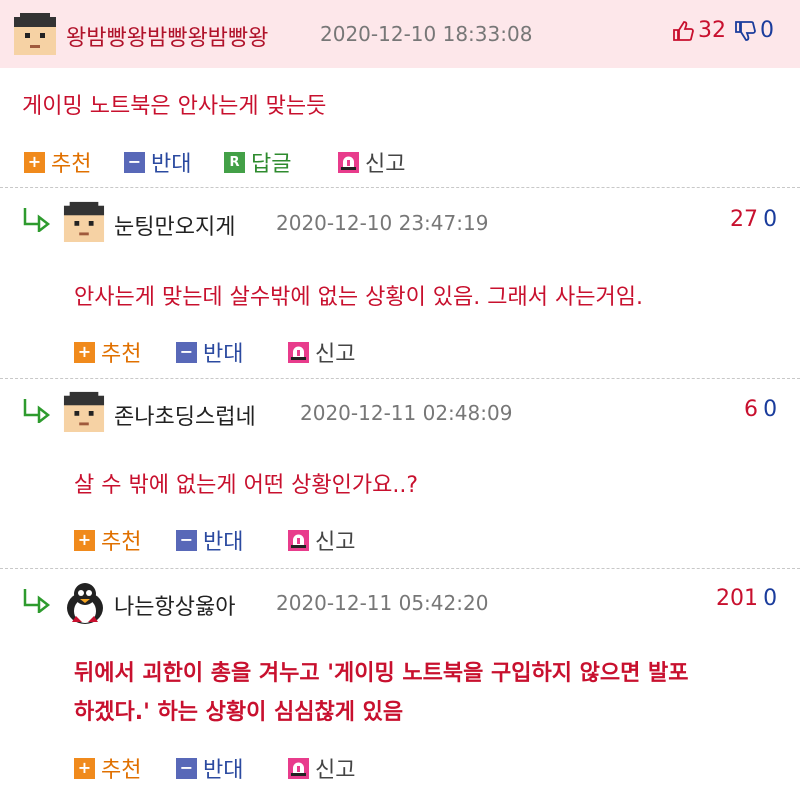  I want to click on comment-body: 안사는게 맞는데 살수밖에 없는 상황이 있음. 그래서 사는거임., so click(358, 297).